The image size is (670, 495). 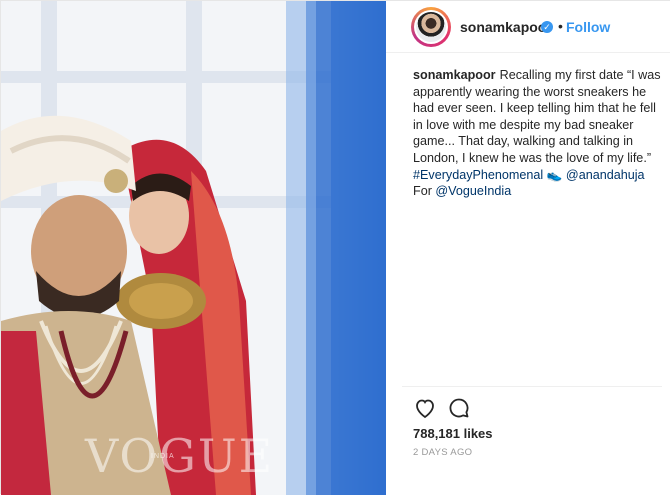 I want to click on likes-count: 788,181 likes, so click(x=453, y=433).